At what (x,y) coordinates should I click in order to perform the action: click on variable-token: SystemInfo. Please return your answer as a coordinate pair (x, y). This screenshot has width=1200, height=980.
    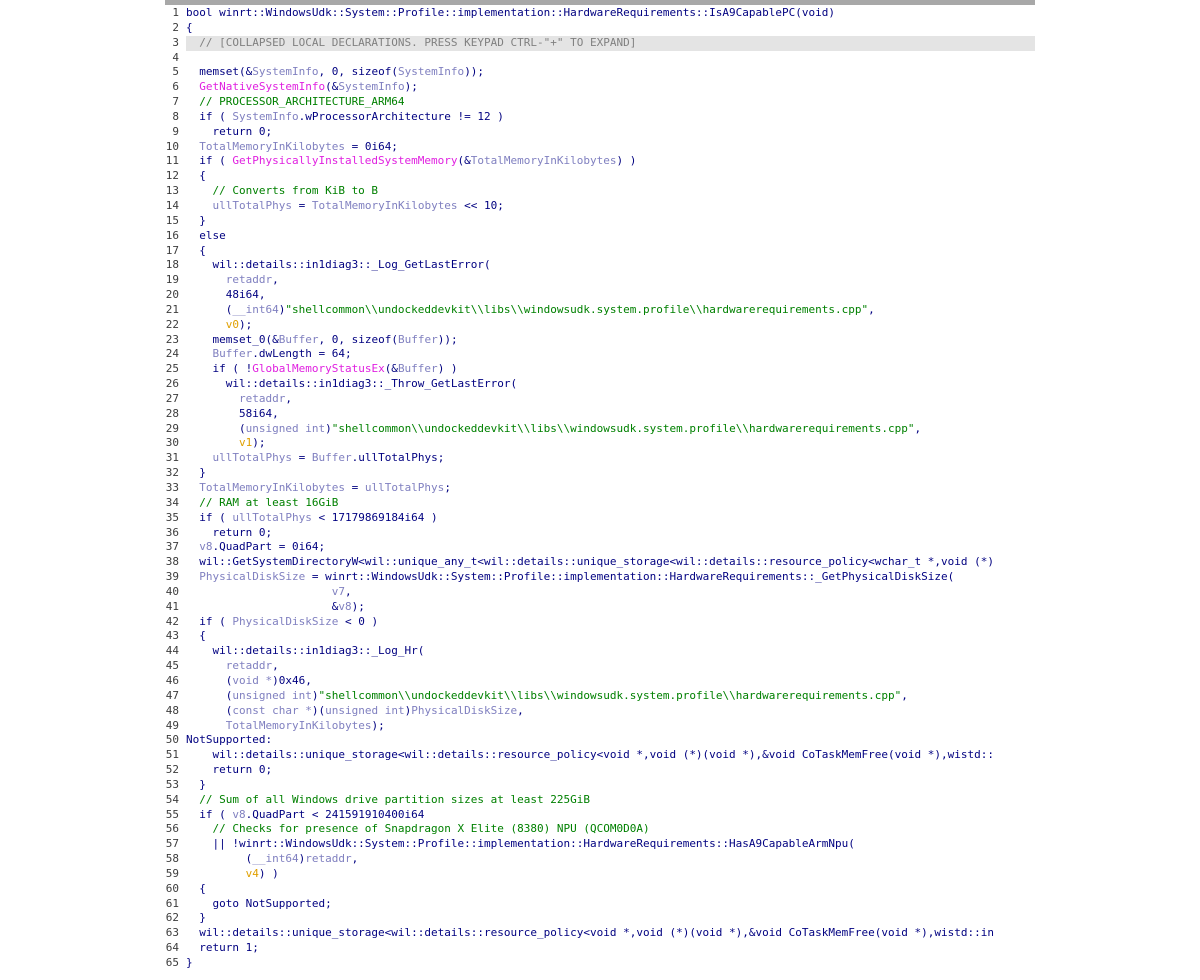
    Looking at the image, I should click on (265, 116).